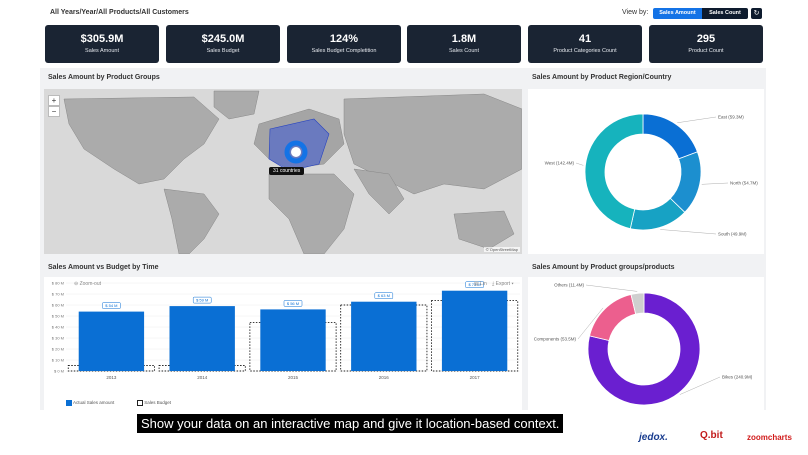 Image resolution: width=808 pixels, height=455 pixels. What do you see at coordinates (653, 437) in the screenshot?
I see `jedox-logo: jedox.` at bounding box center [653, 437].